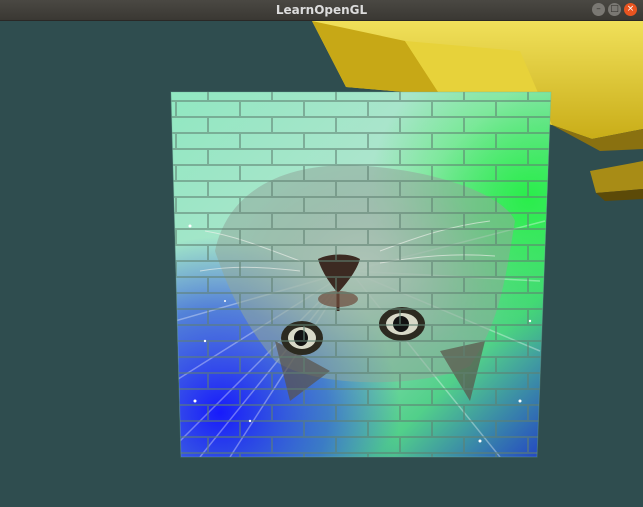 Image resolution: width=643 pixels, height=507 pixels. I want to click on title-bar: LearnOpenGL – □ ×, so click(321, 10).